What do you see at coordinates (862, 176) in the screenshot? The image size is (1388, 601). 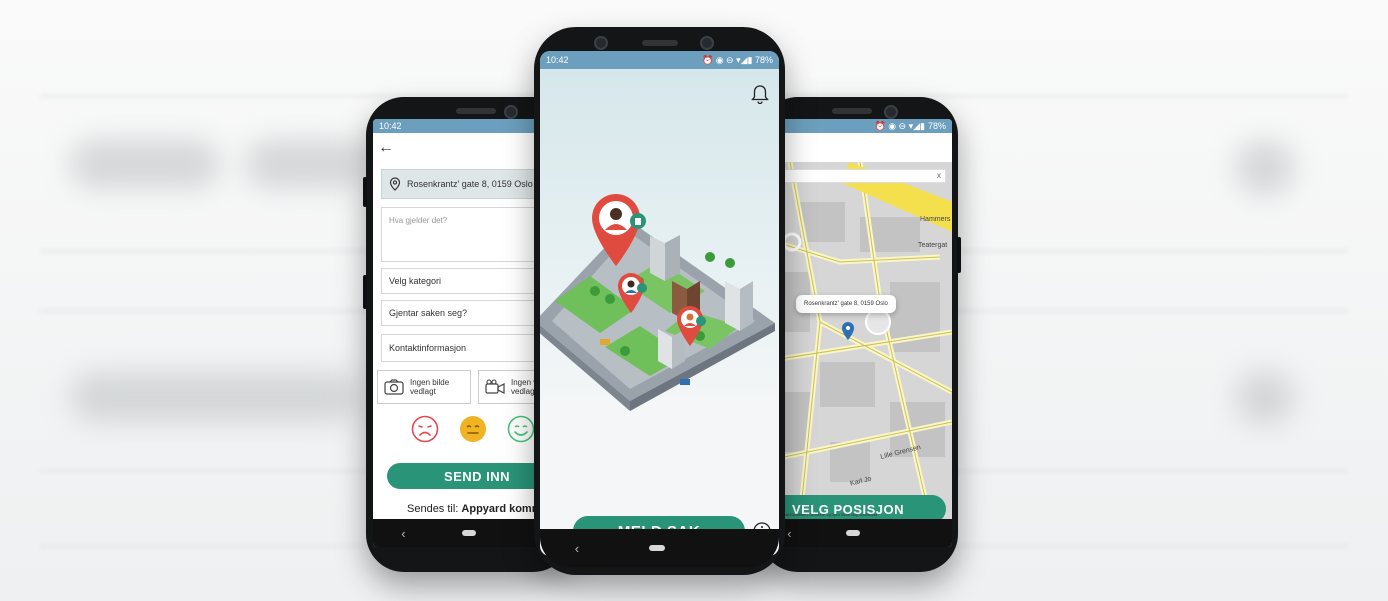 I see `map-search-bar: x` at bounding box center [862, 176].